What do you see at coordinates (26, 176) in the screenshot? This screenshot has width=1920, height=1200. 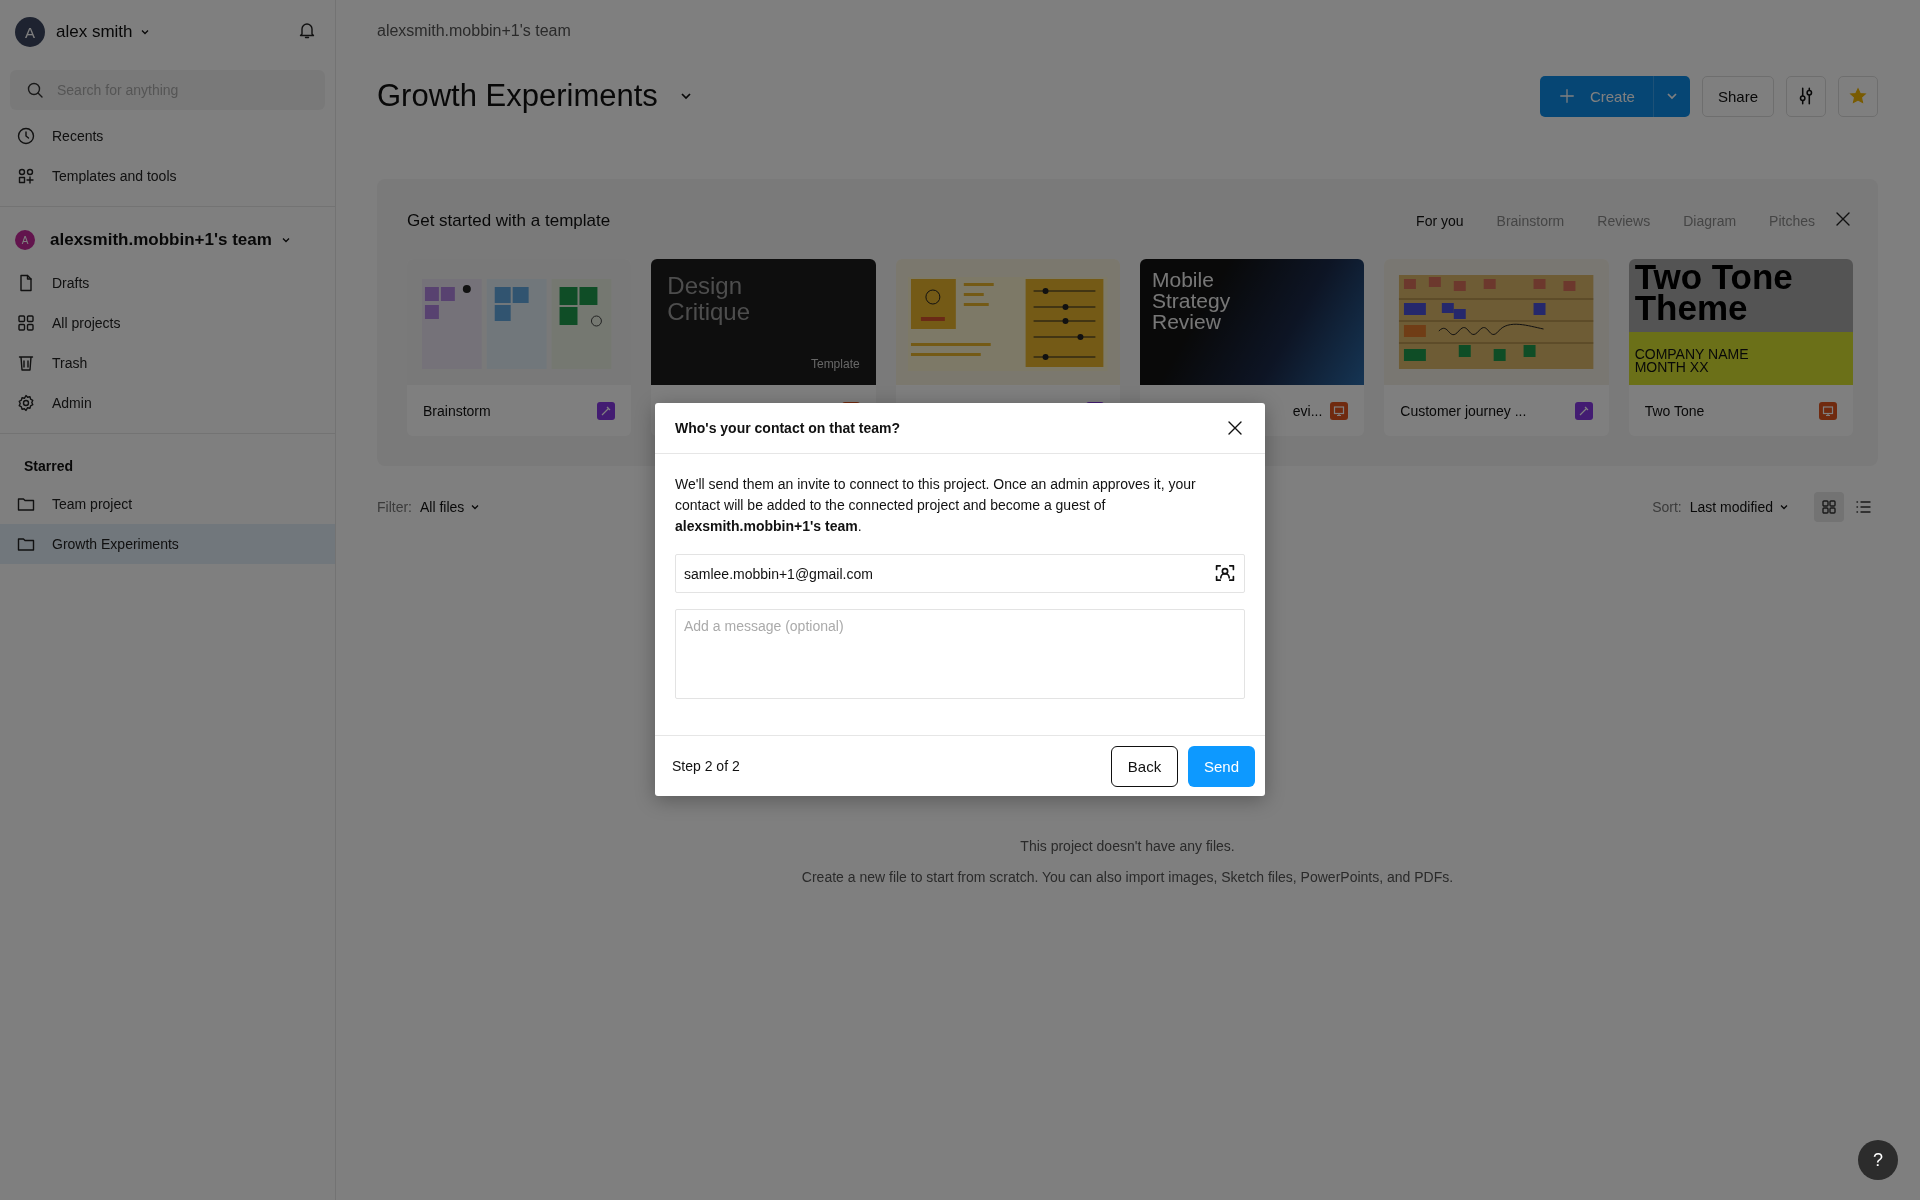 I see `shapes-icon` at bounding box center [26, 176].